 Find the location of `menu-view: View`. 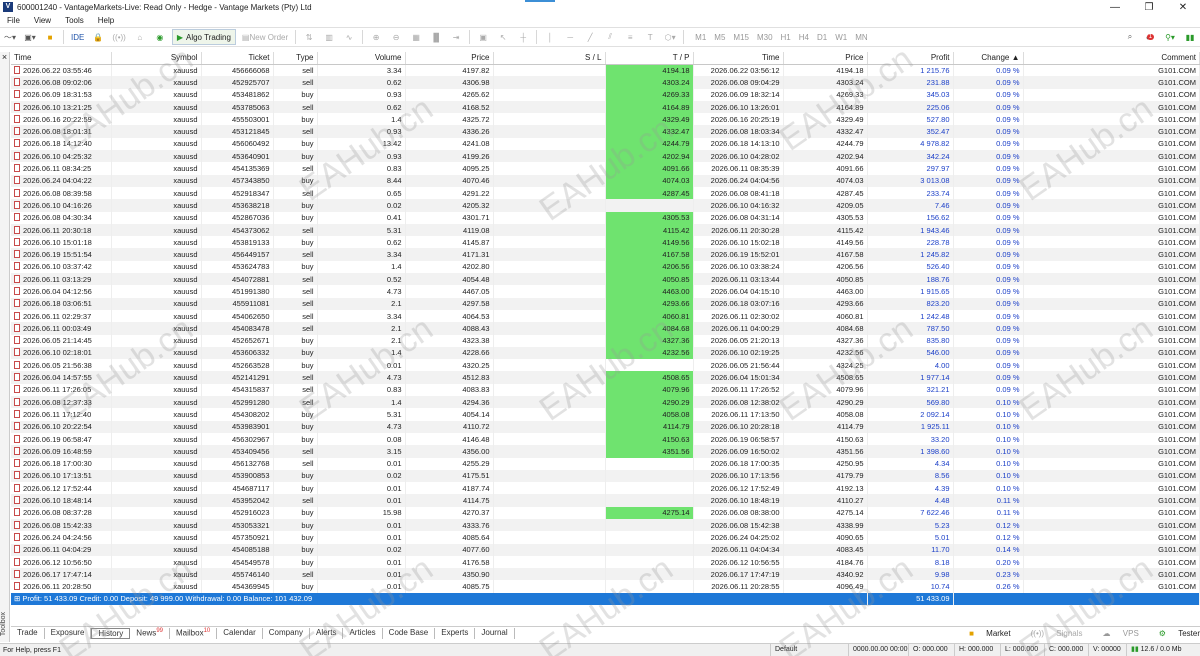

menu-view: View is located at coordinates (42, 20).